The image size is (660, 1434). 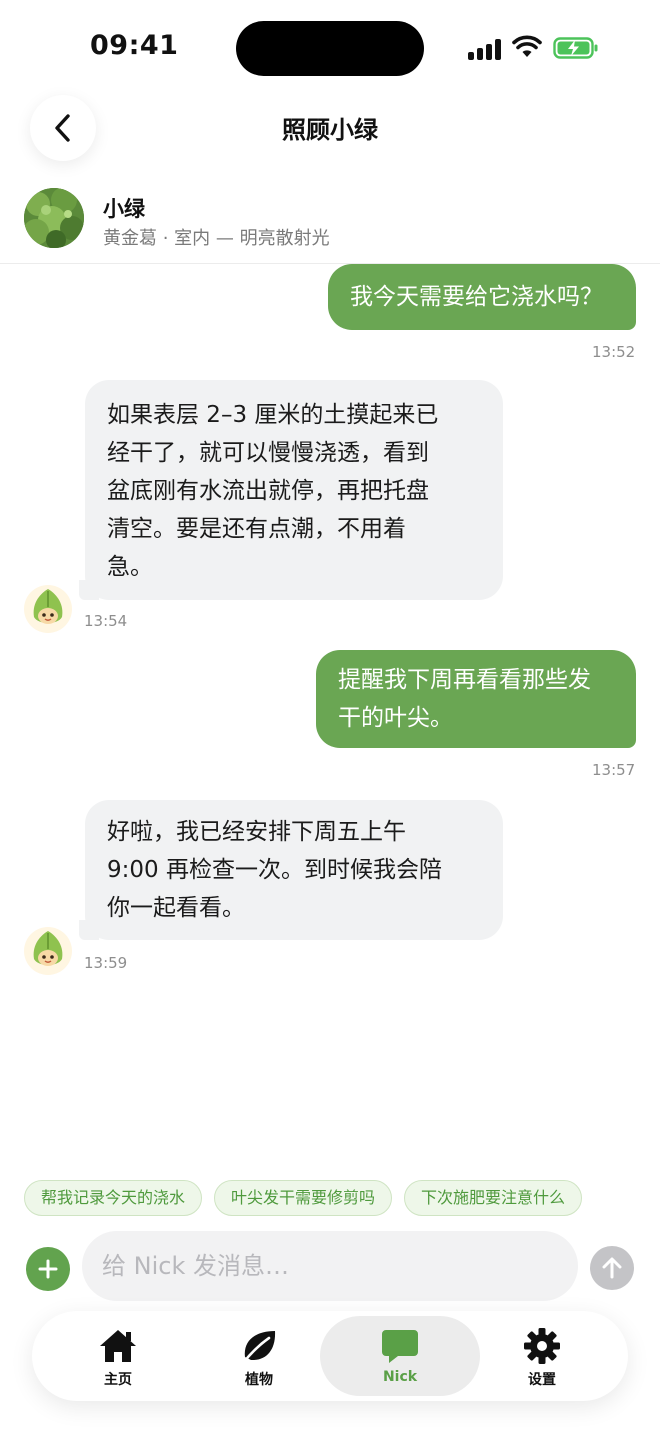 What do you see at coordinates (134, 45) in the screenshot?
I see `status-time: 09:41` at bounding box center [134, 45].